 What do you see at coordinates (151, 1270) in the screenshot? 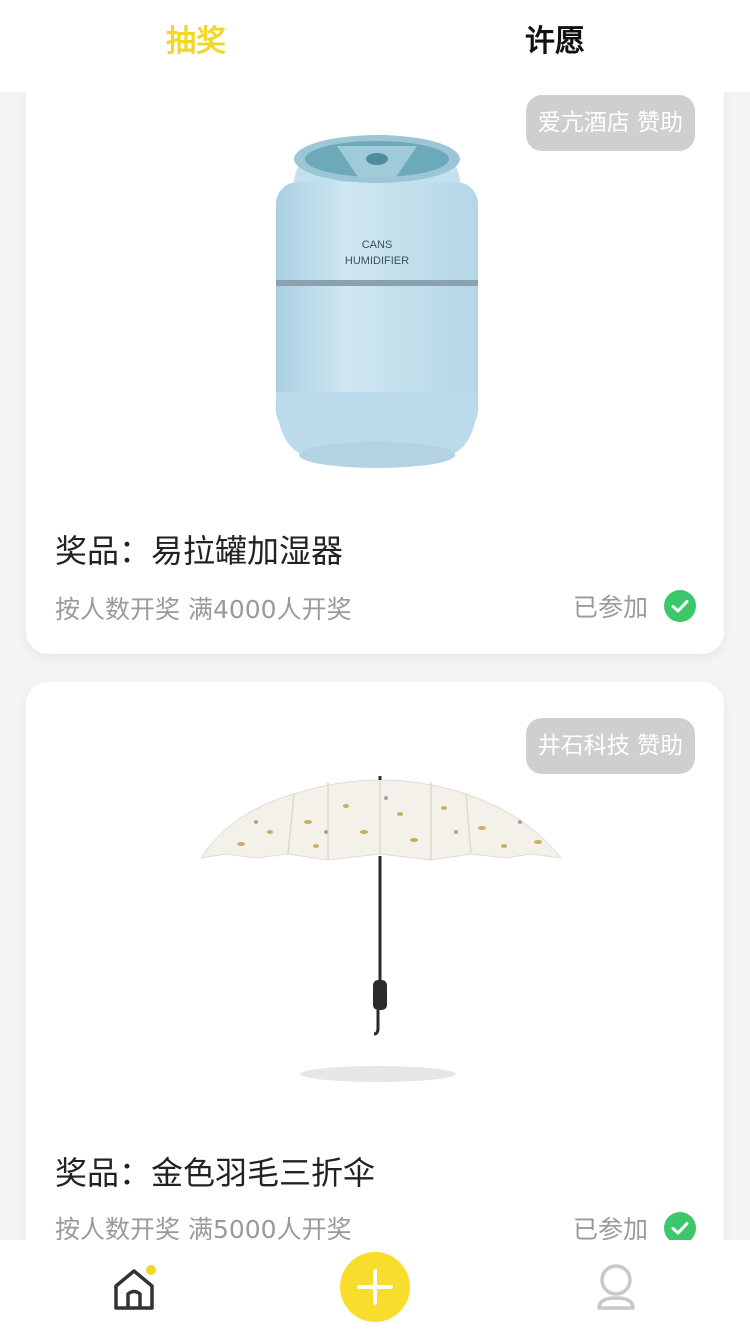
I see `notification-dot` at bounding box center [151, 1270].